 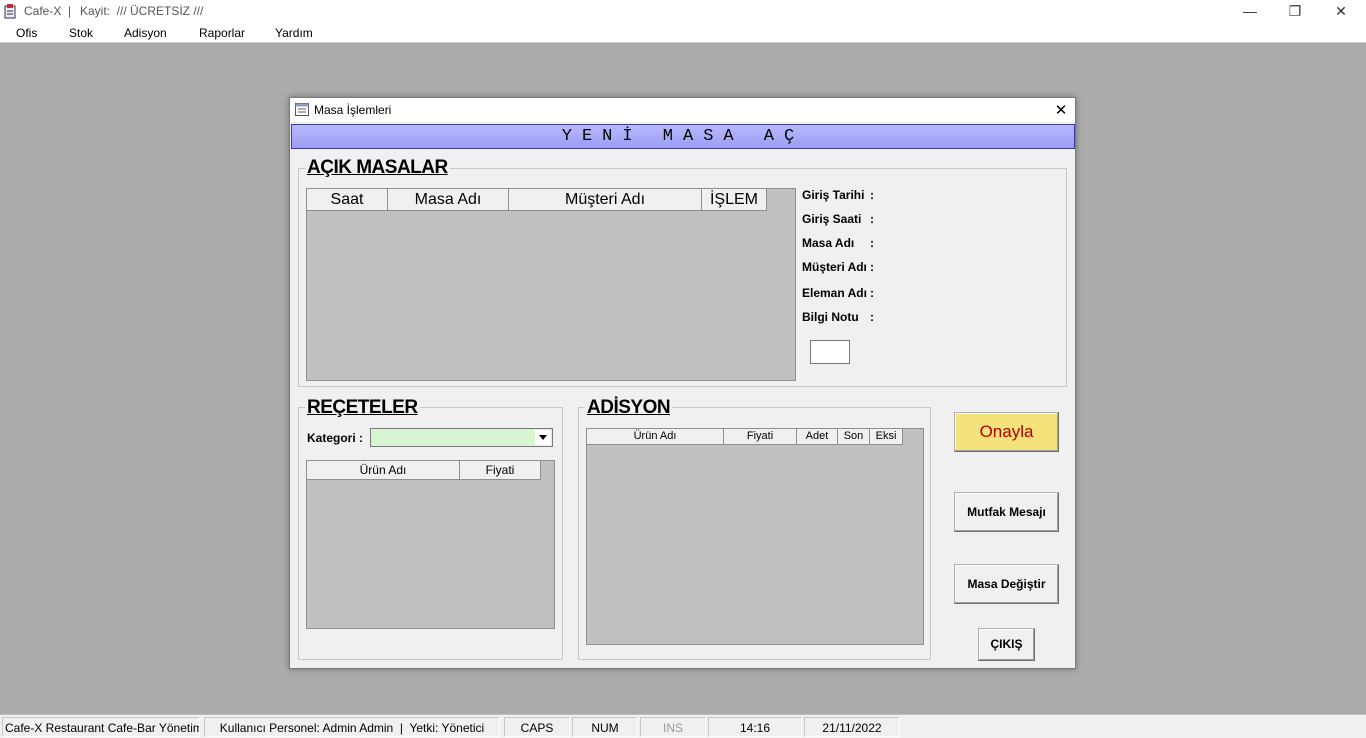 I want to click on note-input, so click(x=830, y=352).